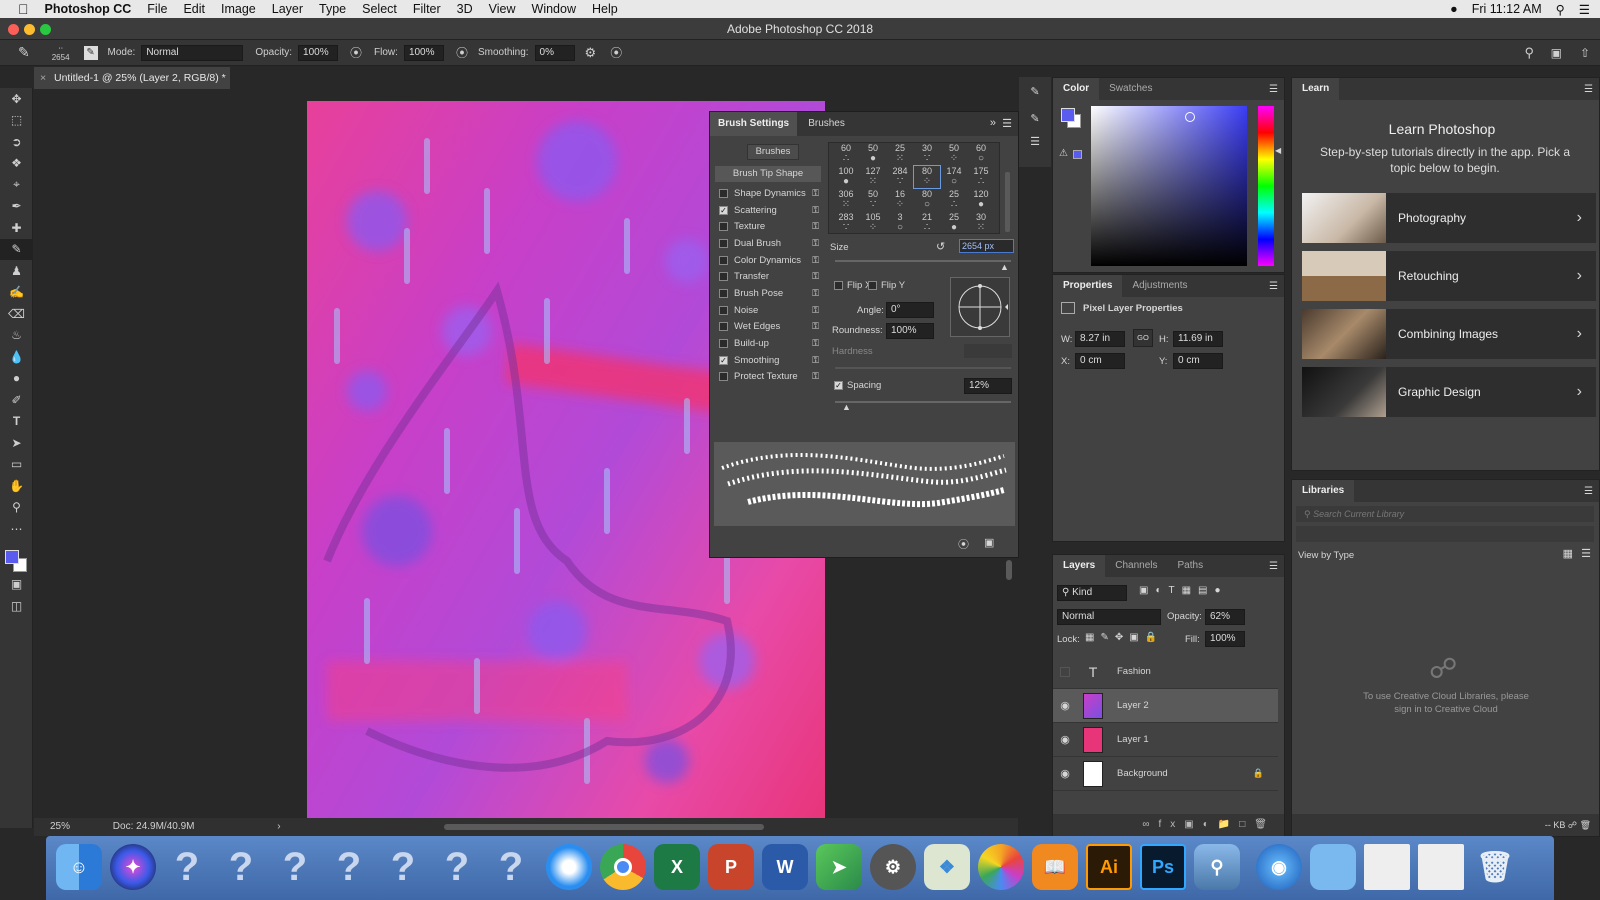 This screenshot has width=1600, height=900. What do you see at coordinates (605, 9) in the screenshot?
I see `menu-help: Help` at bounding box center [605, 9].